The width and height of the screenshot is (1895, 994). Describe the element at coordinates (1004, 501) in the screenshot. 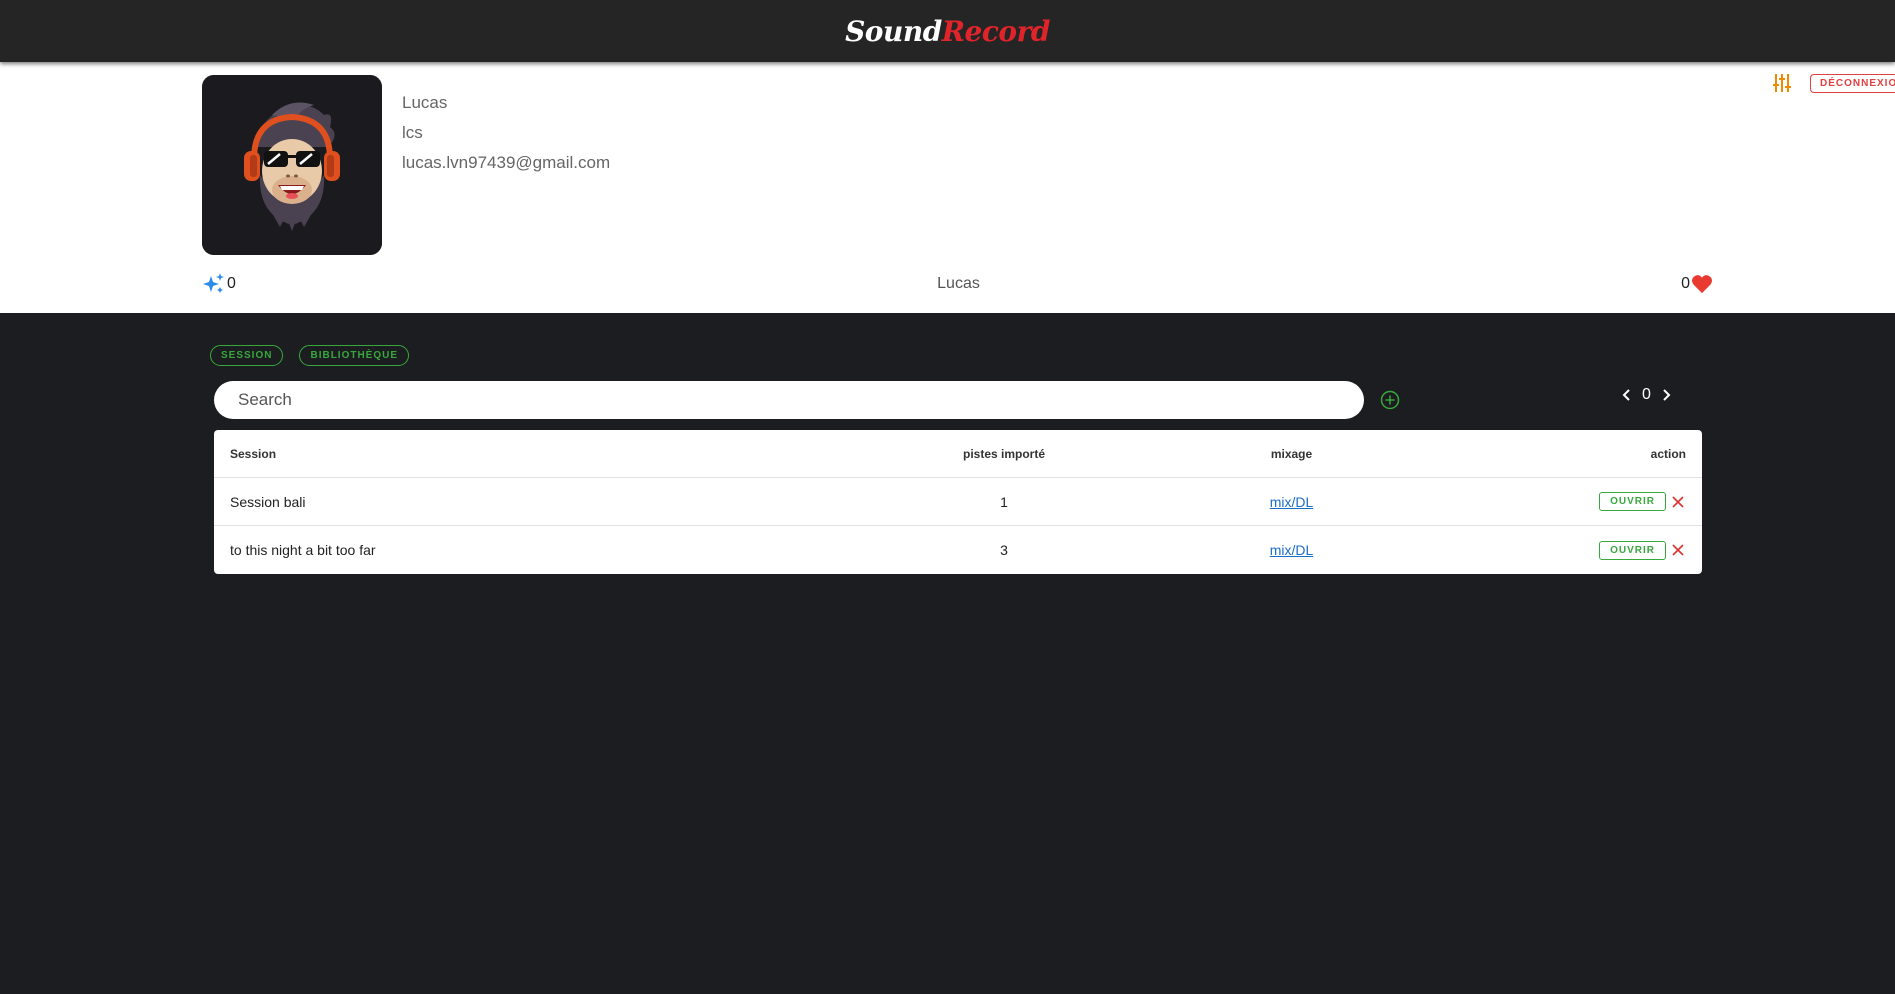

I see `tracks-count: 1` at that location.